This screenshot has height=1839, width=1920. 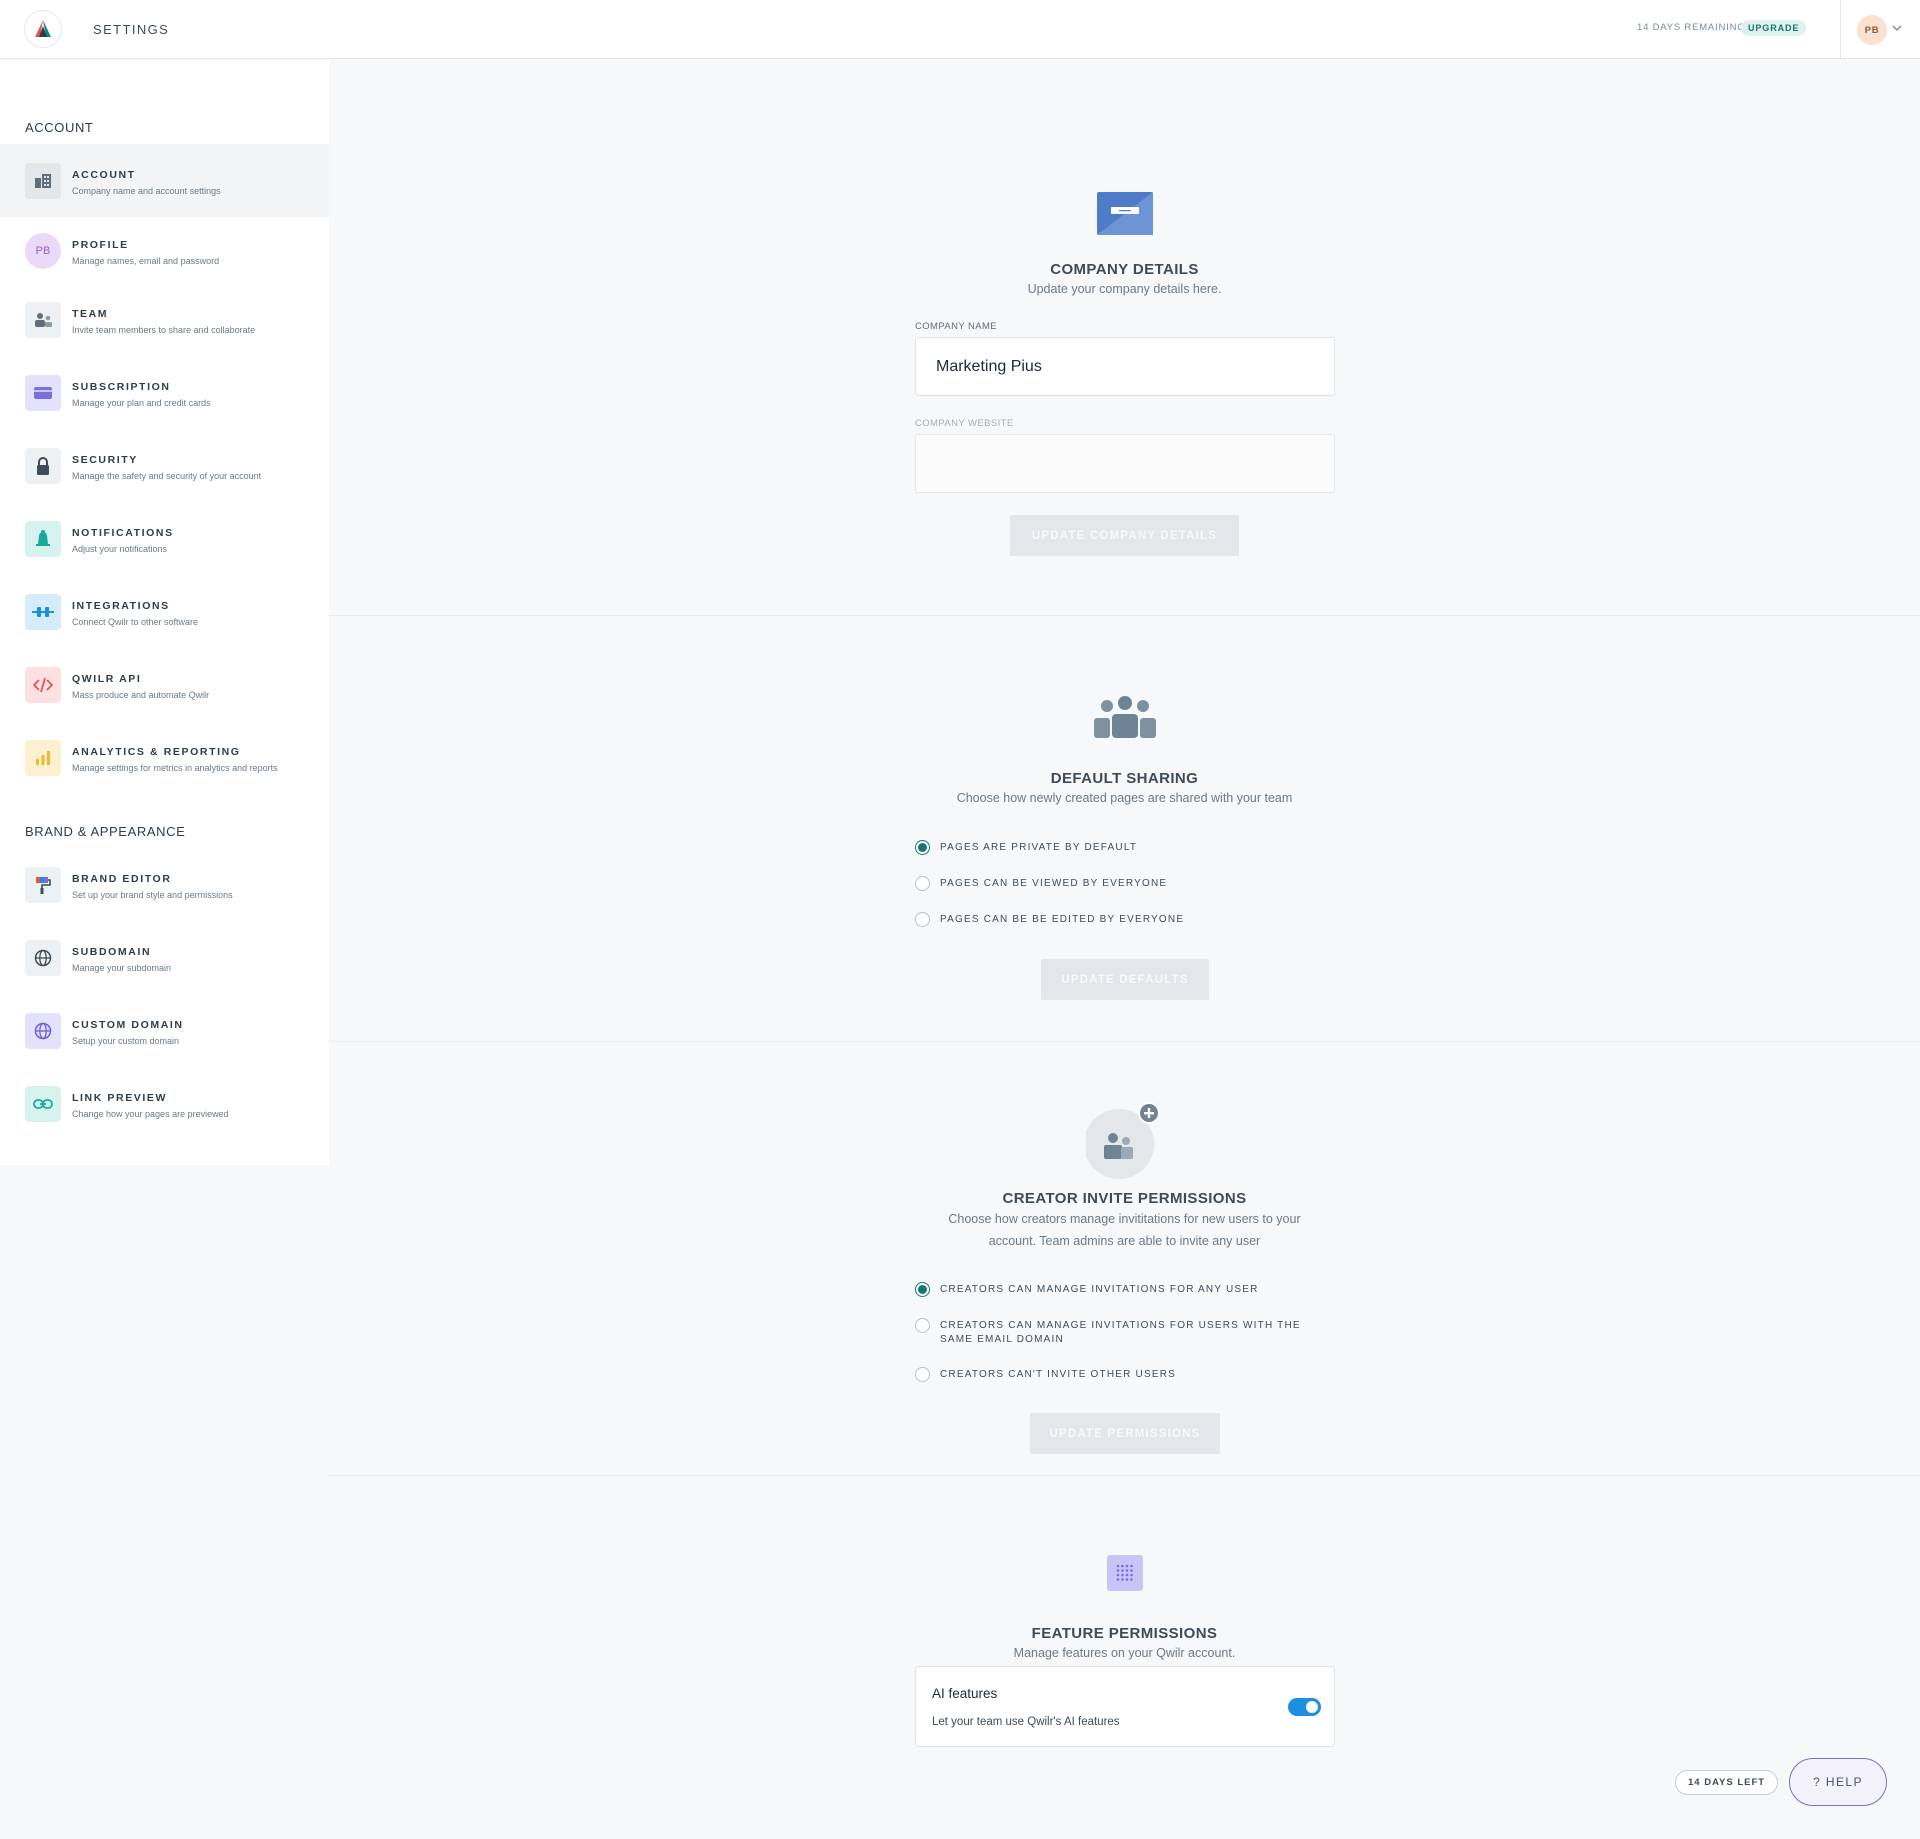 What do you see at coordinates (43, 466) in the screenshot?
I see `lock-icon` at bounding box center [43, 466].